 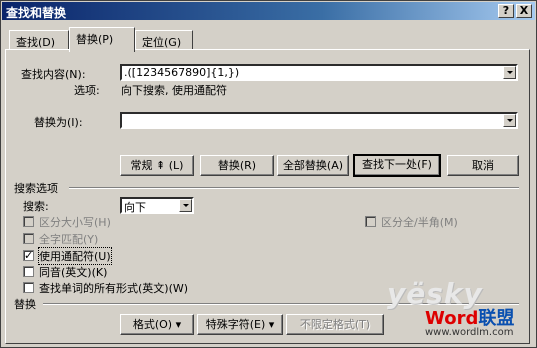 I want to click on check-icon: ✓, so click(x=29, y=255).